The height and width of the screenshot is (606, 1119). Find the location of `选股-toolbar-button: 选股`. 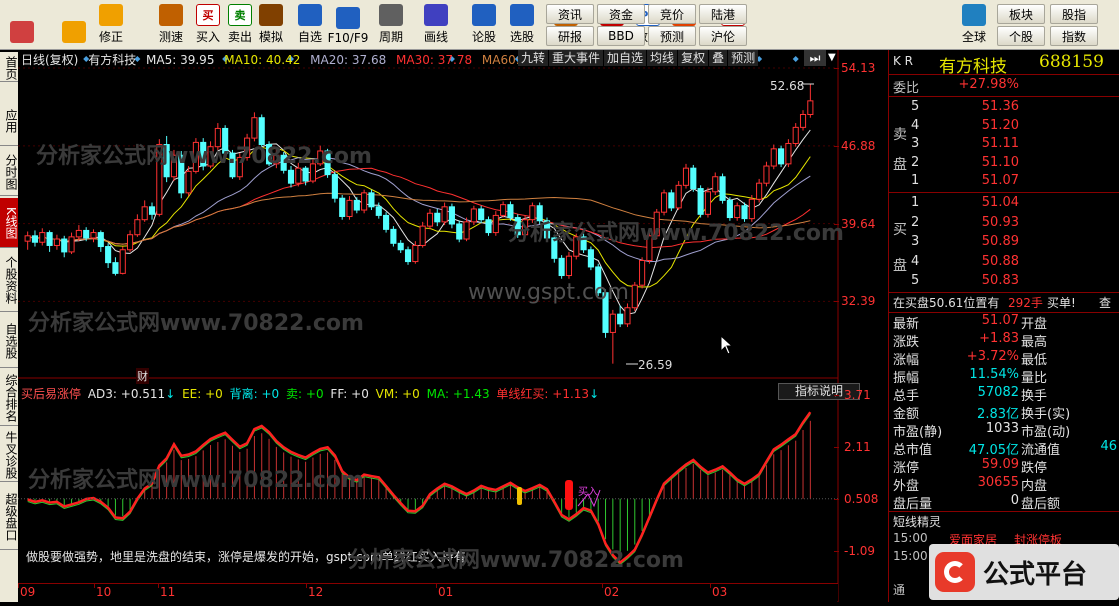

选股-toolbar-button: 选股 is located at coordinates (522, 25).